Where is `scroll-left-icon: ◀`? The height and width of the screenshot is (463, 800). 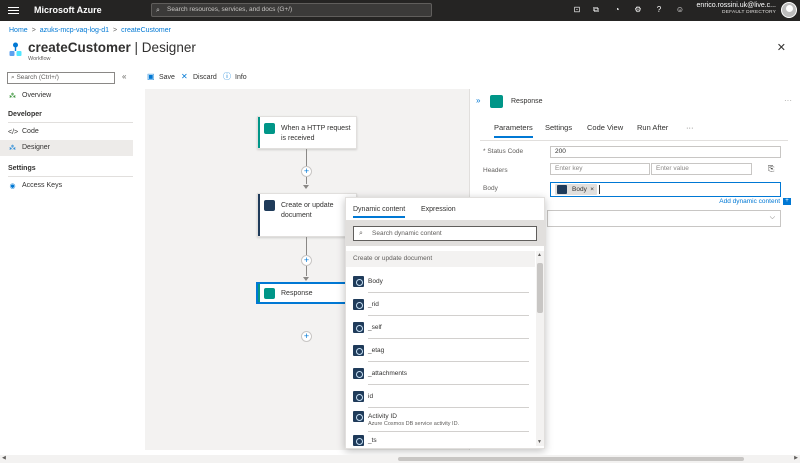
scroll-left-icon: ◀ is located at coordinates (4, 458).